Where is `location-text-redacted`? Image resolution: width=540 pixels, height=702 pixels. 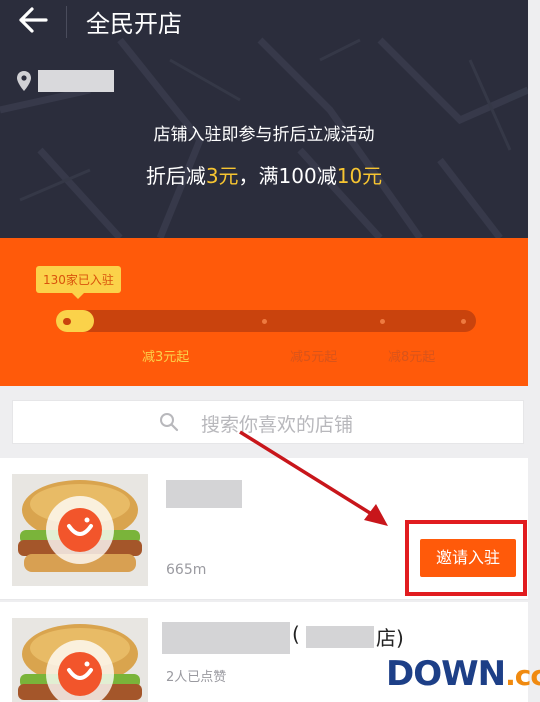 location-text-redacted is located at coordinates (76, 81).